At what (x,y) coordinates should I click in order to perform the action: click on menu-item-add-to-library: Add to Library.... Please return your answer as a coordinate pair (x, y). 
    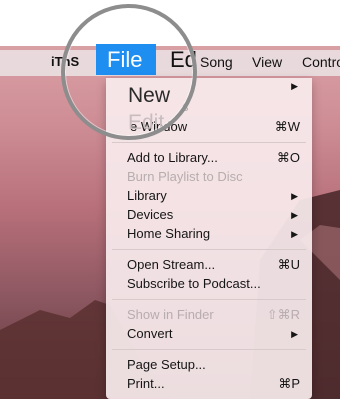
    Looking at the image, I should click on (172, 157).